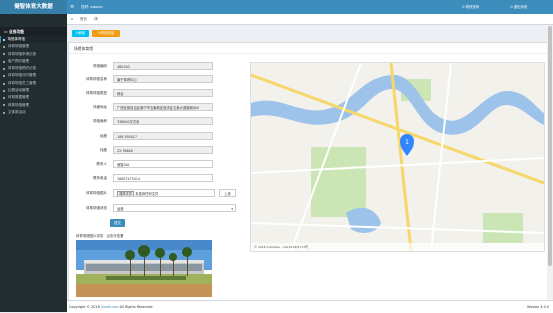  Describe the element at coordinates (232, 209) in the screenshot. I see `chevron-down-icon: ▾` at that location.